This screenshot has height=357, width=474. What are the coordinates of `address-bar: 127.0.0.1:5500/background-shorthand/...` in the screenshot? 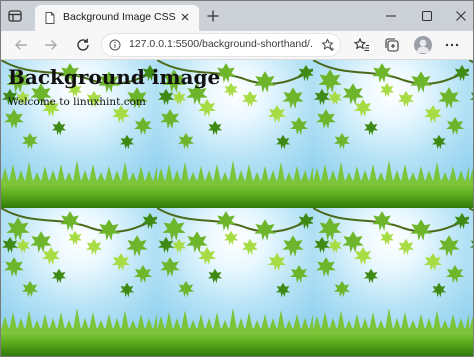 It's located at (221, 45).